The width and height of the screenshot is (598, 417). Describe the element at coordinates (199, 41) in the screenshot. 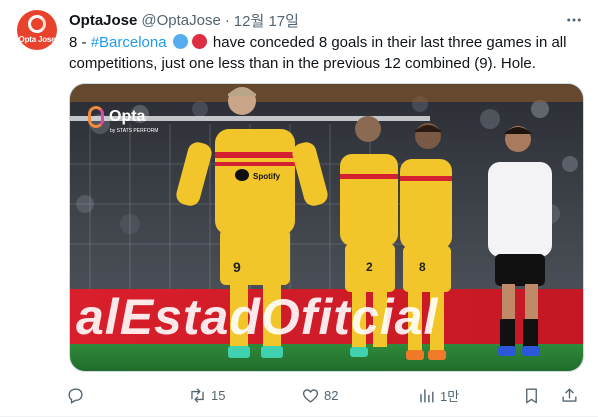

I see `red-circle-emoji-icon` at that location.